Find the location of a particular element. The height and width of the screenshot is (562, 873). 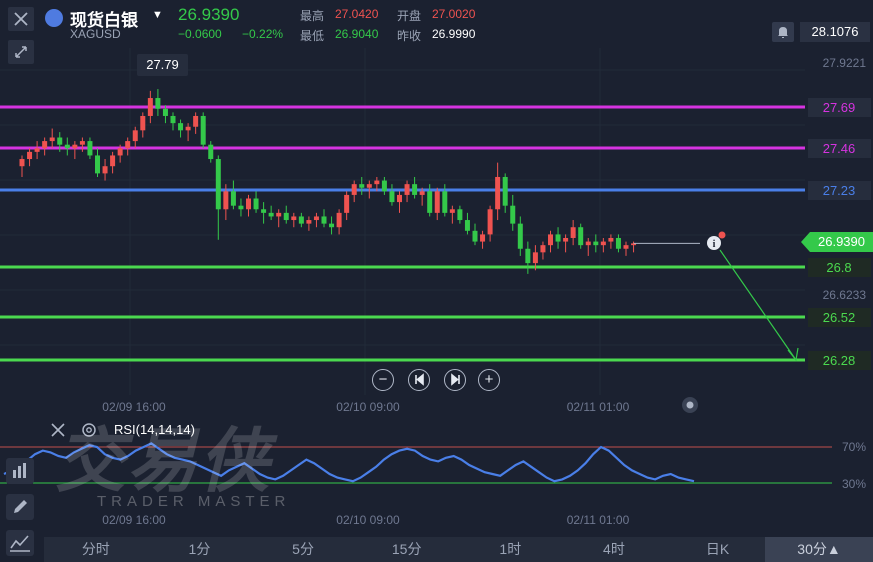

timeframe-tabs: 分时 1分 5分 15分 1时 4时 日K 30分▲ is located at coordinates (458, 549).